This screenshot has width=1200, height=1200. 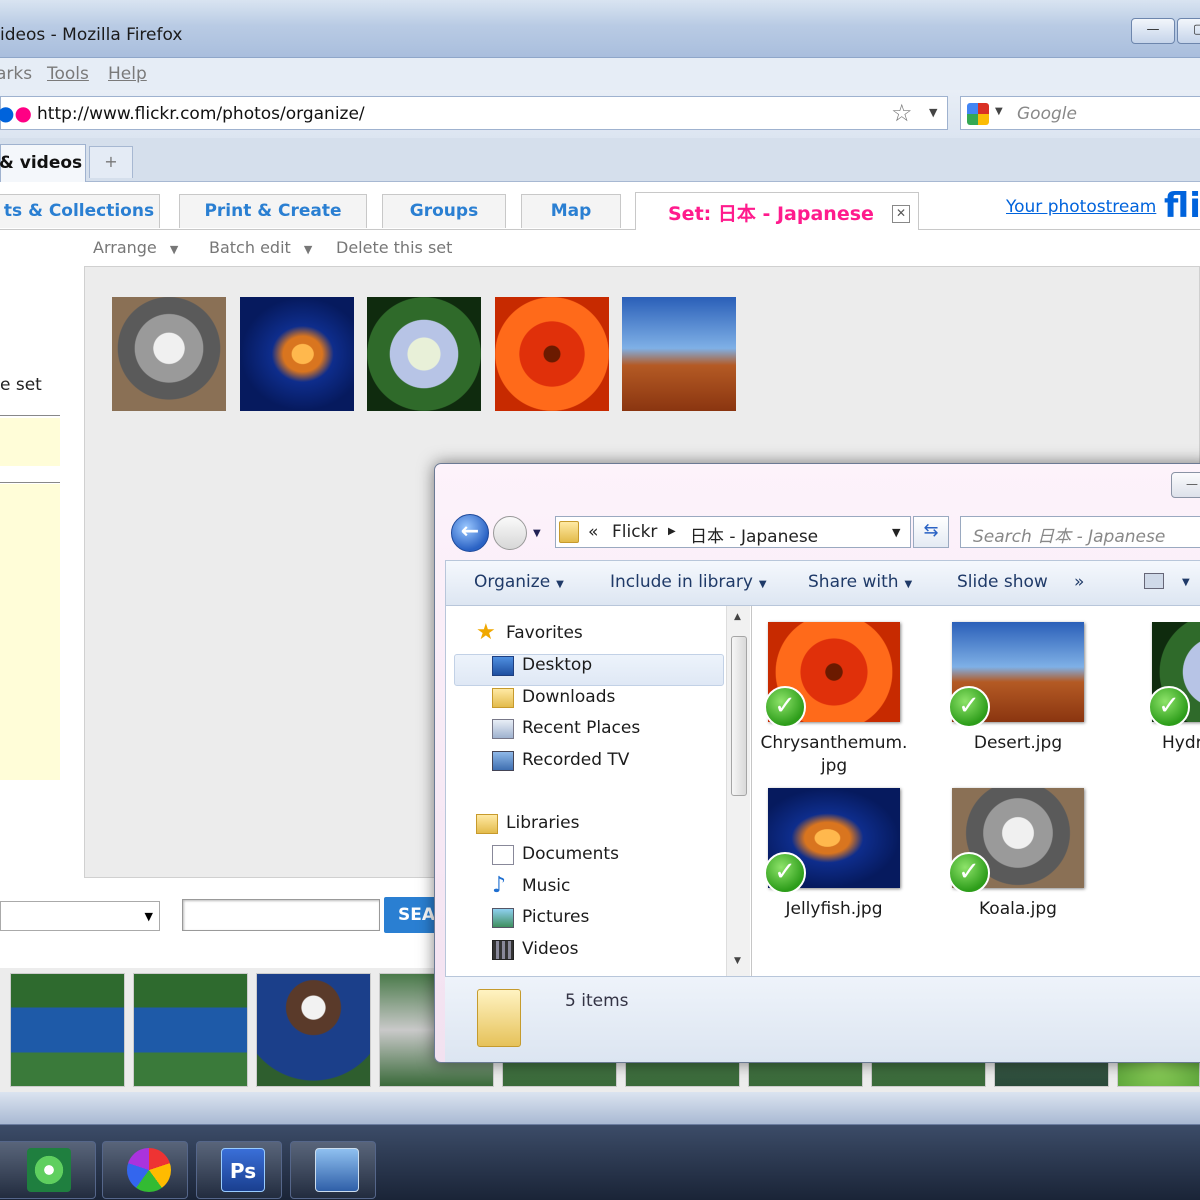 What do you see at coordinates (822, 1019) in the screenshot?
I see `details-pane: 5 items` at bounding box center [822, 1019].